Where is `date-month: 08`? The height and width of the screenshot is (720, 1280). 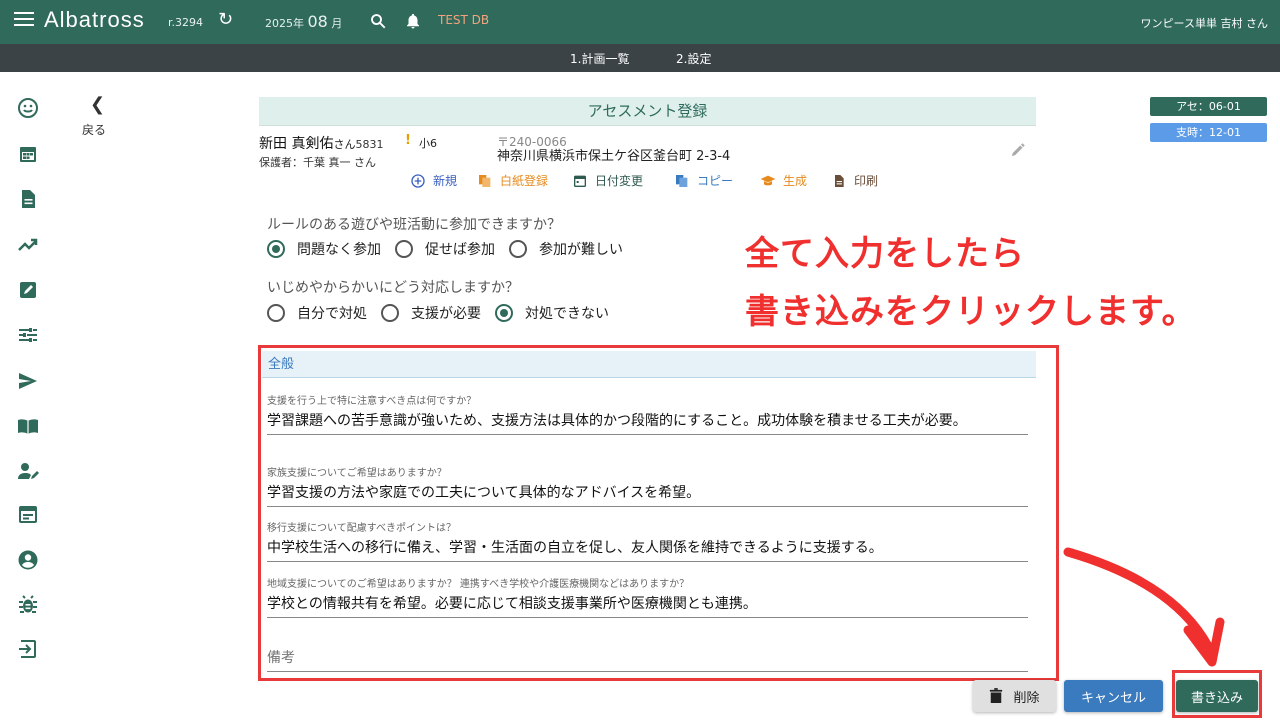 date-month: 08 is located at coordinates (317, 21).